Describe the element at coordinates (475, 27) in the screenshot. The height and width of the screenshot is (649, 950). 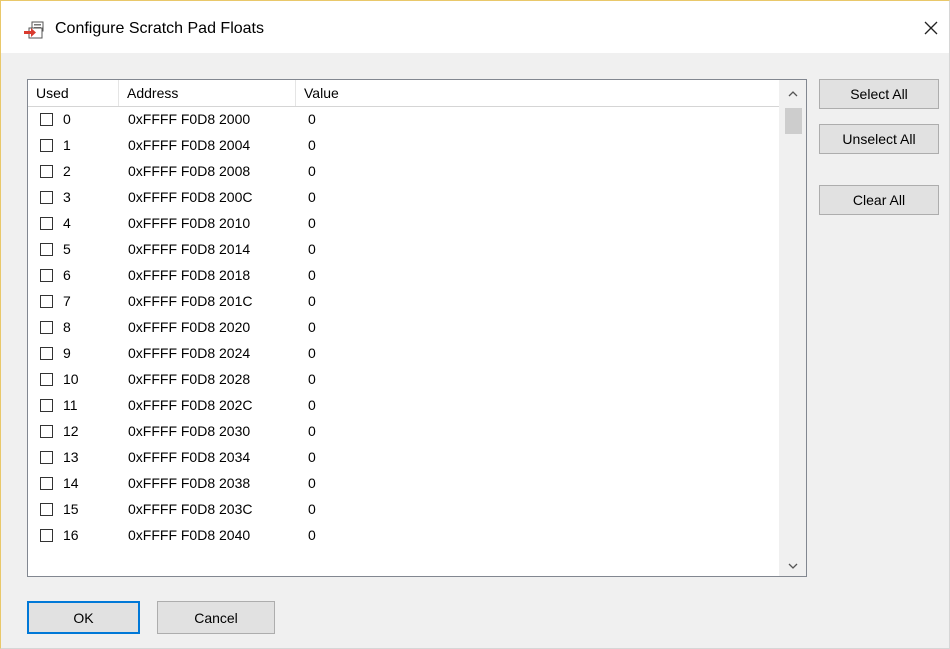
I see `title-bar: Configure Scratch Pad Floats` at that location.